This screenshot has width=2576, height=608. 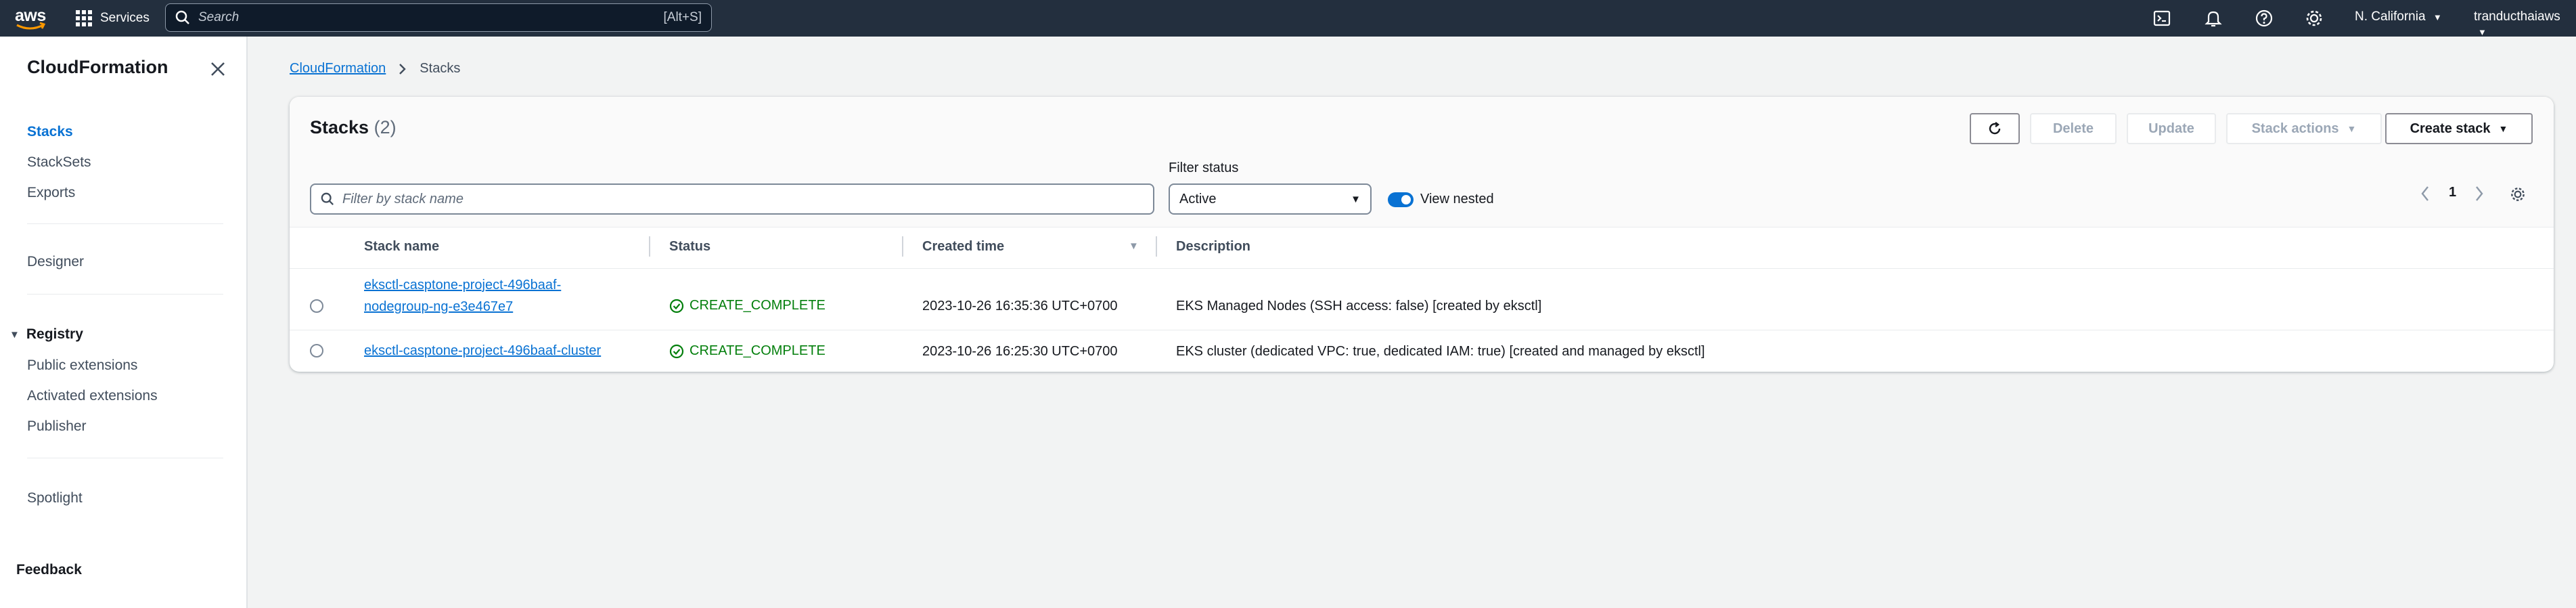 What do you see at coordinates (1401, 199) in the screenshot?
I see `view-nested-toggle` at bounding box center [1401, 199].